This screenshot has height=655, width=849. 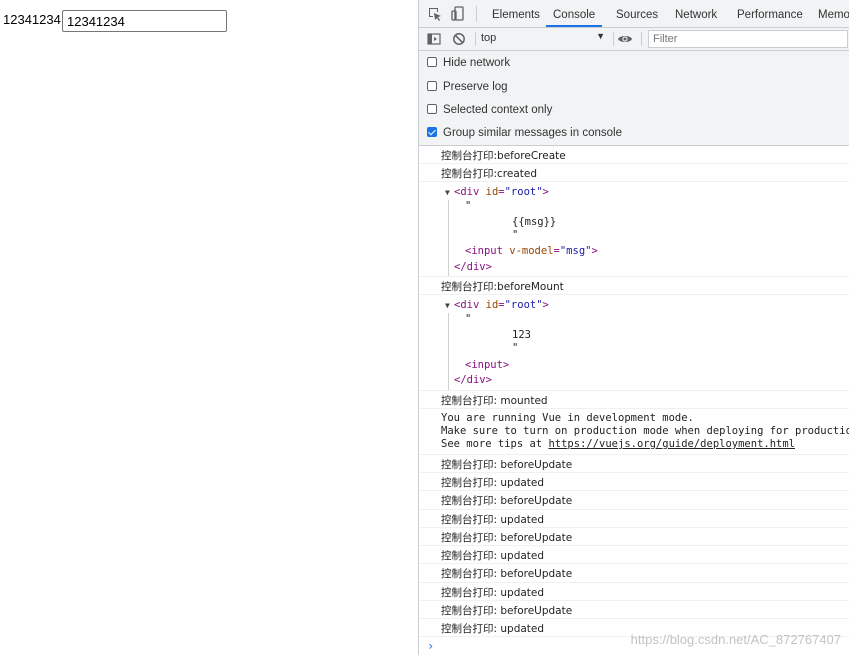 What do you see at coordinates (634, 343) in the screenshot?
I see `dom-tree-log: ▼ <div id="root"> " 123 " <input> </div>` at bounding box center [634, 343].